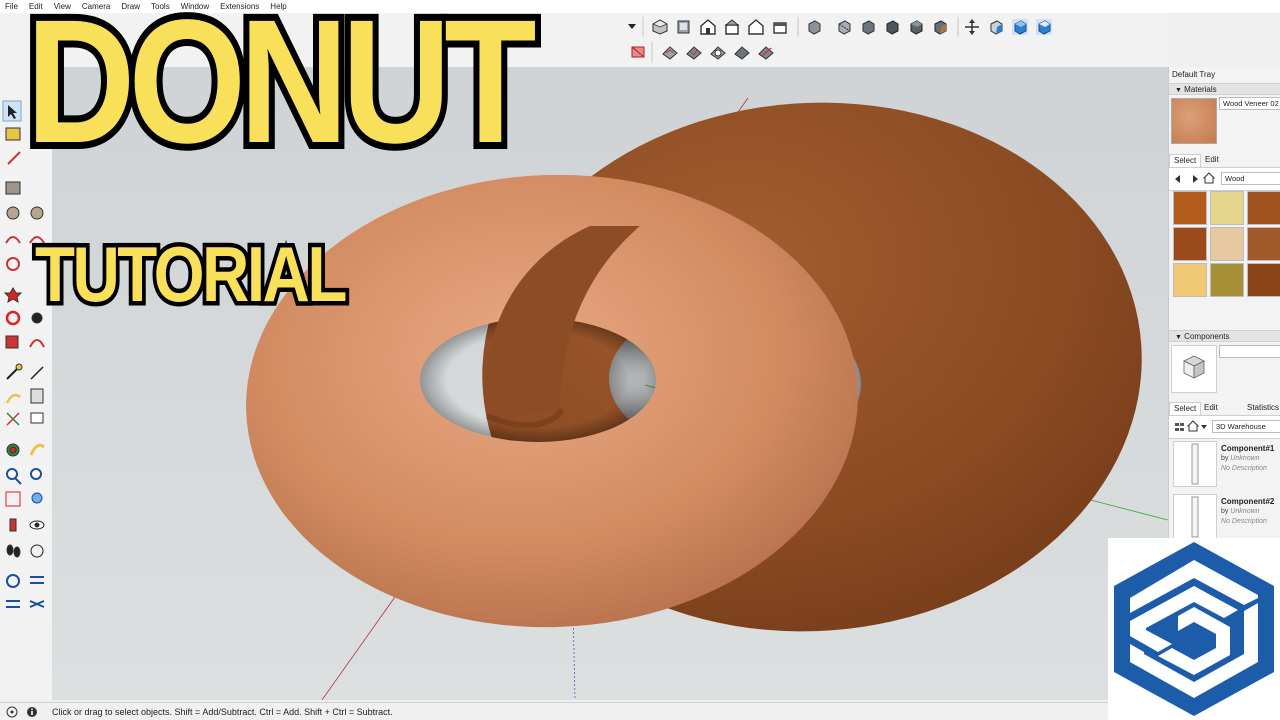 The image size is (1280, 720). What do you see at coordinates (12, 712) in the screenshot?
I see `georeference-icon` at bounding box center [12, 712].